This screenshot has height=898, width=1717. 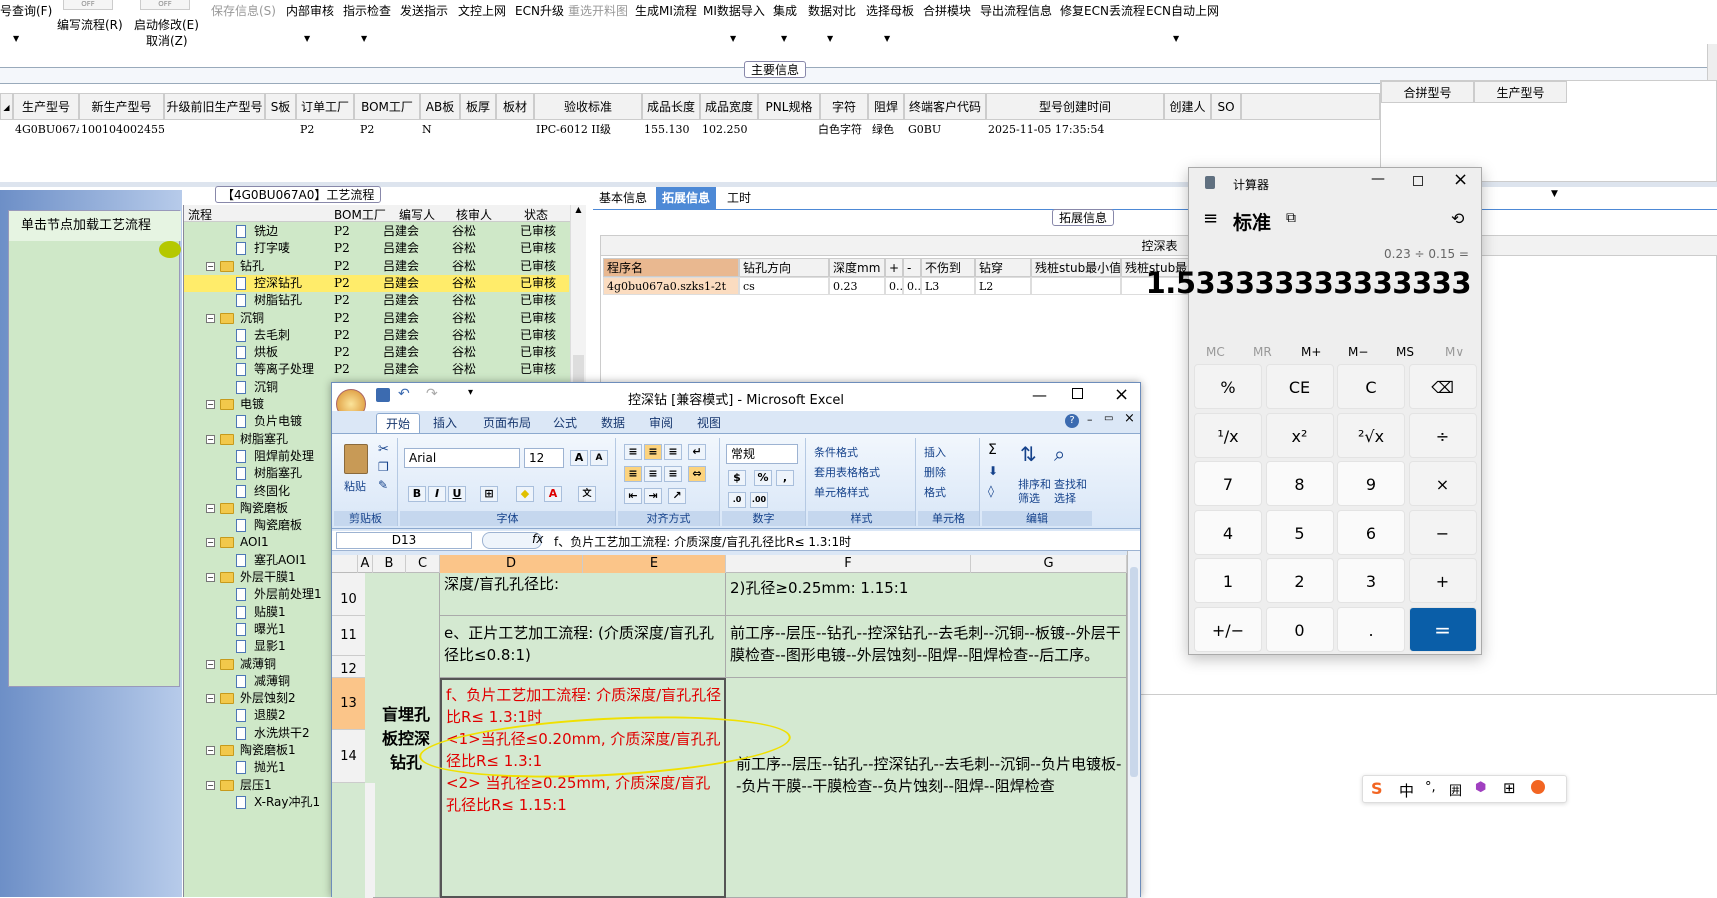 What do you see at coordinates (1262, 352) in the screenshot?
I see `mr-button: MR` at bounding box center [1262, 352].